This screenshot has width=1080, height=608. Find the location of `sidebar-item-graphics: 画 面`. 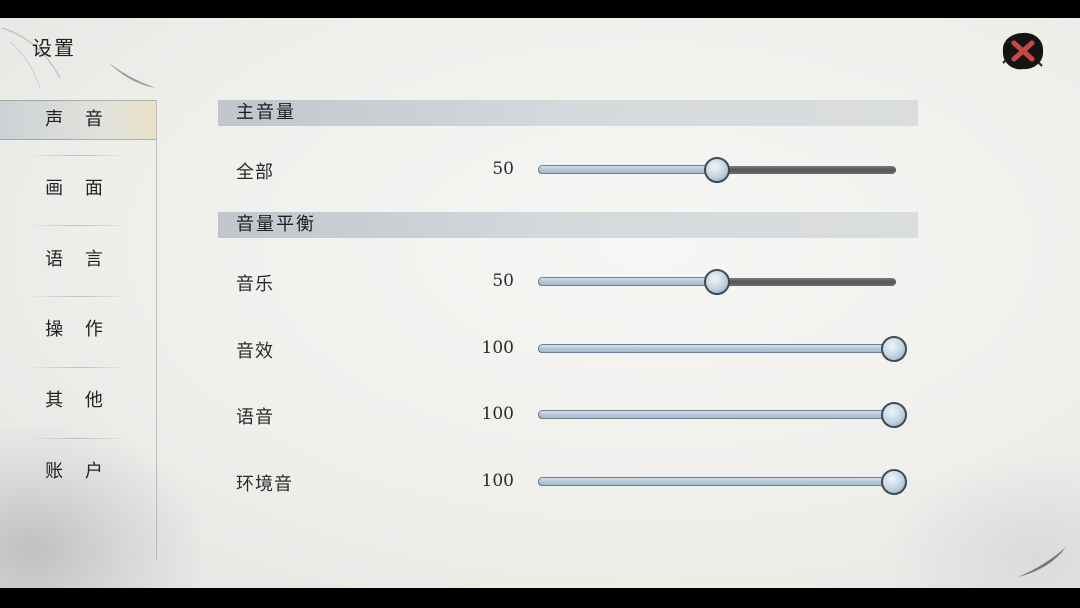

sidebar-item-graphics: 画 面 is located at coordinates (78, 189).